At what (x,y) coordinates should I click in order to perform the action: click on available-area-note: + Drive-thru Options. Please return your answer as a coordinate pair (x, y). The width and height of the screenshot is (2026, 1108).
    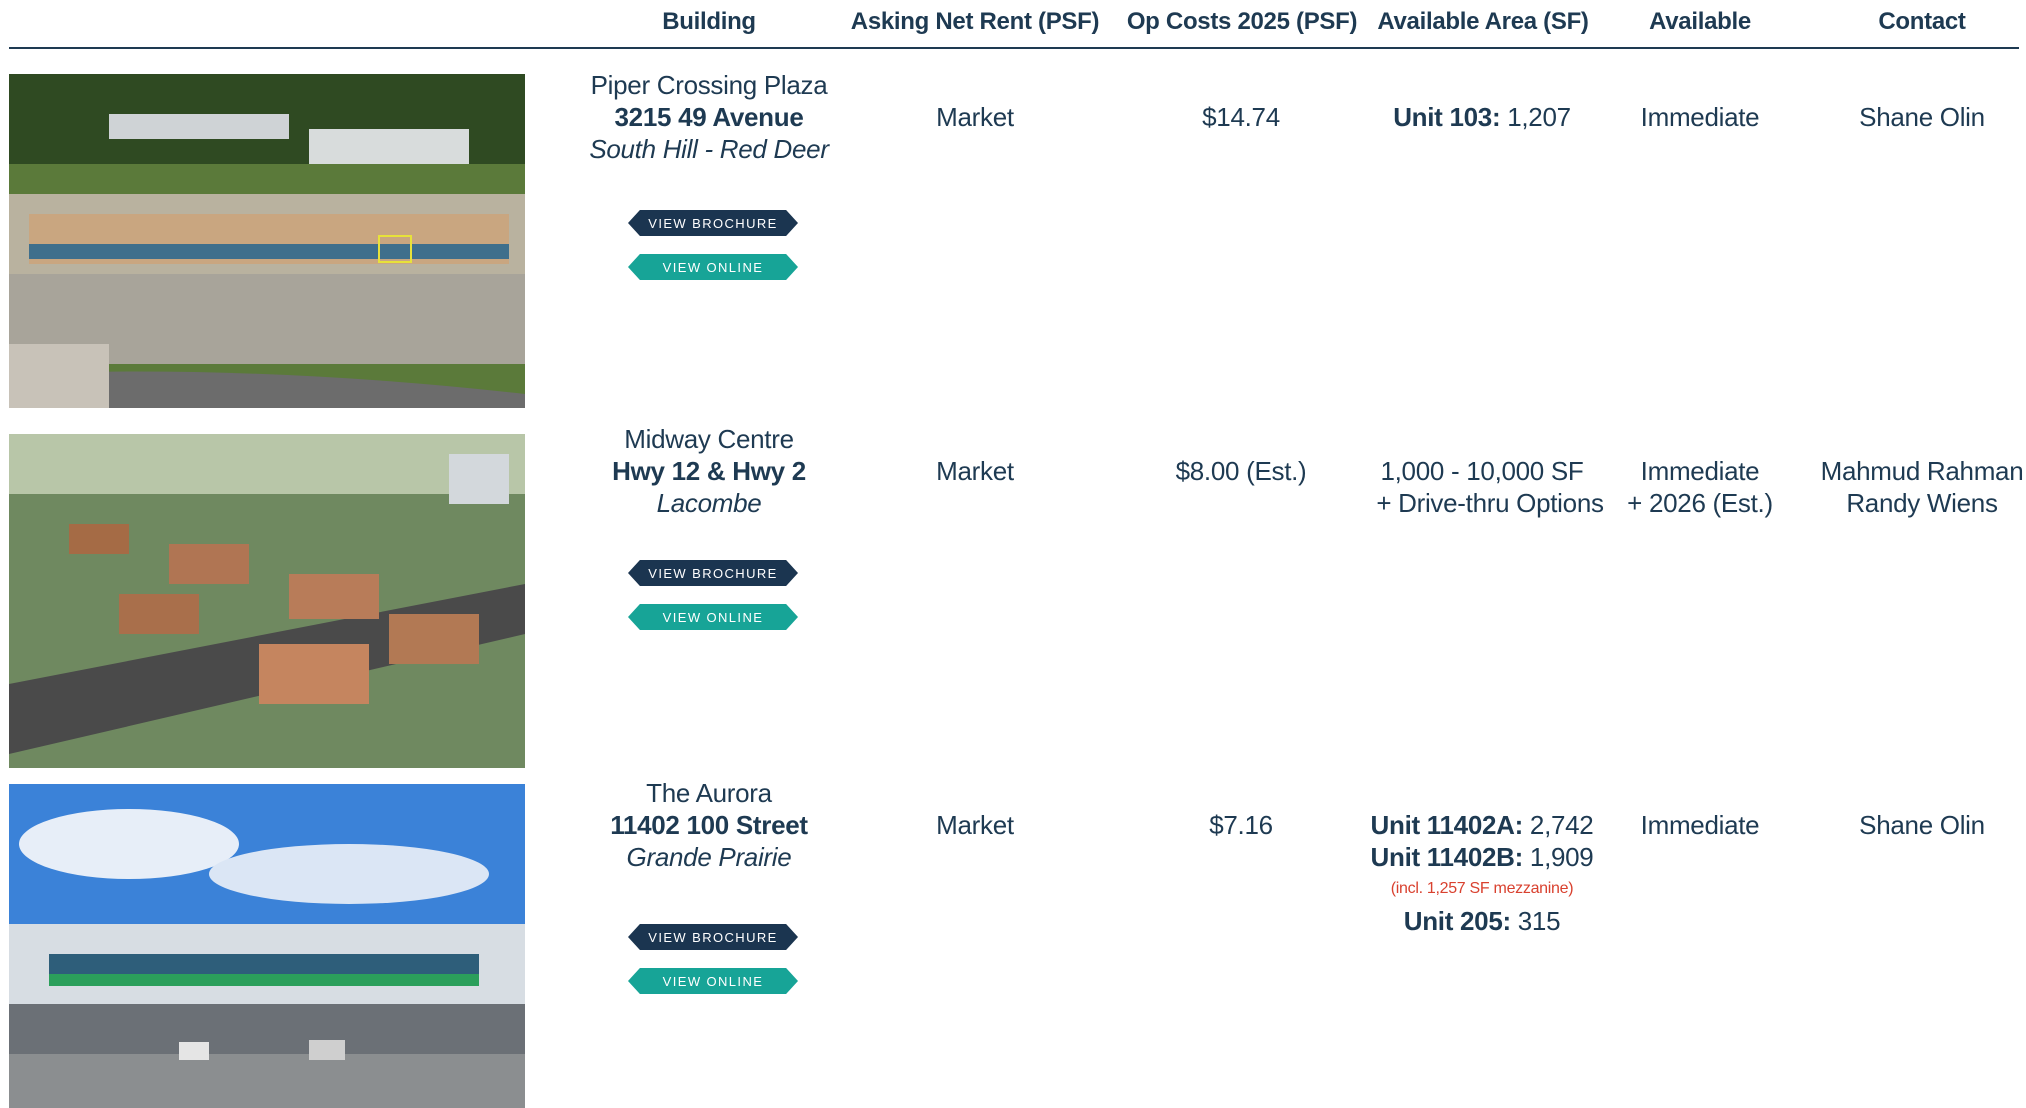
    Looking at the image, I should click on (1490, 503).